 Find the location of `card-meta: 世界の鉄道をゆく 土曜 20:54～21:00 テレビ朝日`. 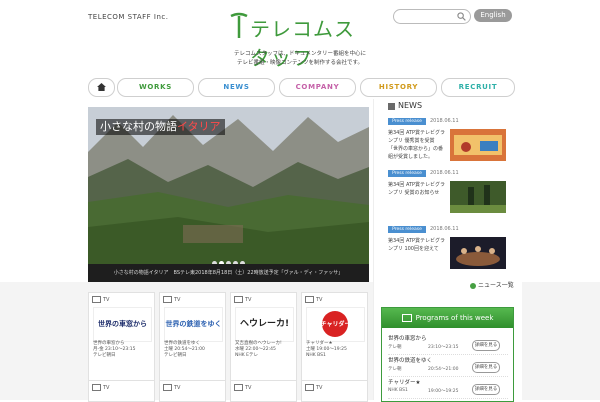

card-meta: 世界の鉄道をゆく 土曜 20:54～21:00 テレビ朝日 is located at coordinates (194, 350).